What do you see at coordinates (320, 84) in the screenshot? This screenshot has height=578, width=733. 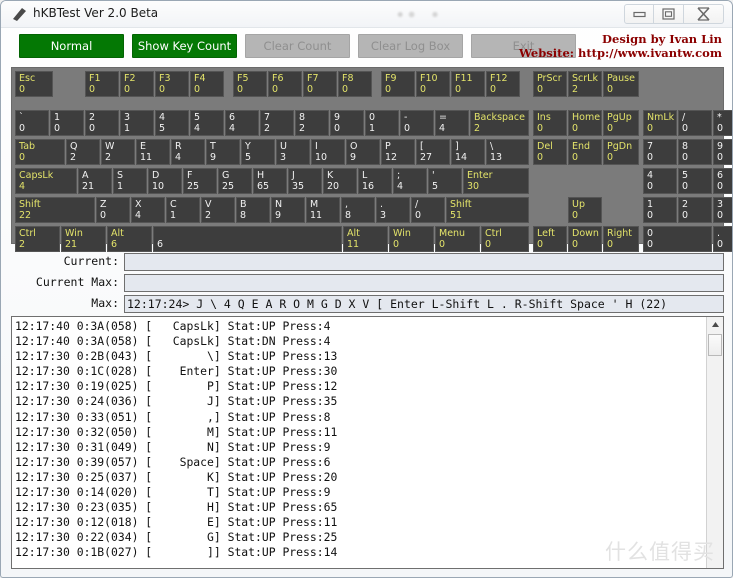 I see `key-f7: F7 0` at bounding box center [320, 84].